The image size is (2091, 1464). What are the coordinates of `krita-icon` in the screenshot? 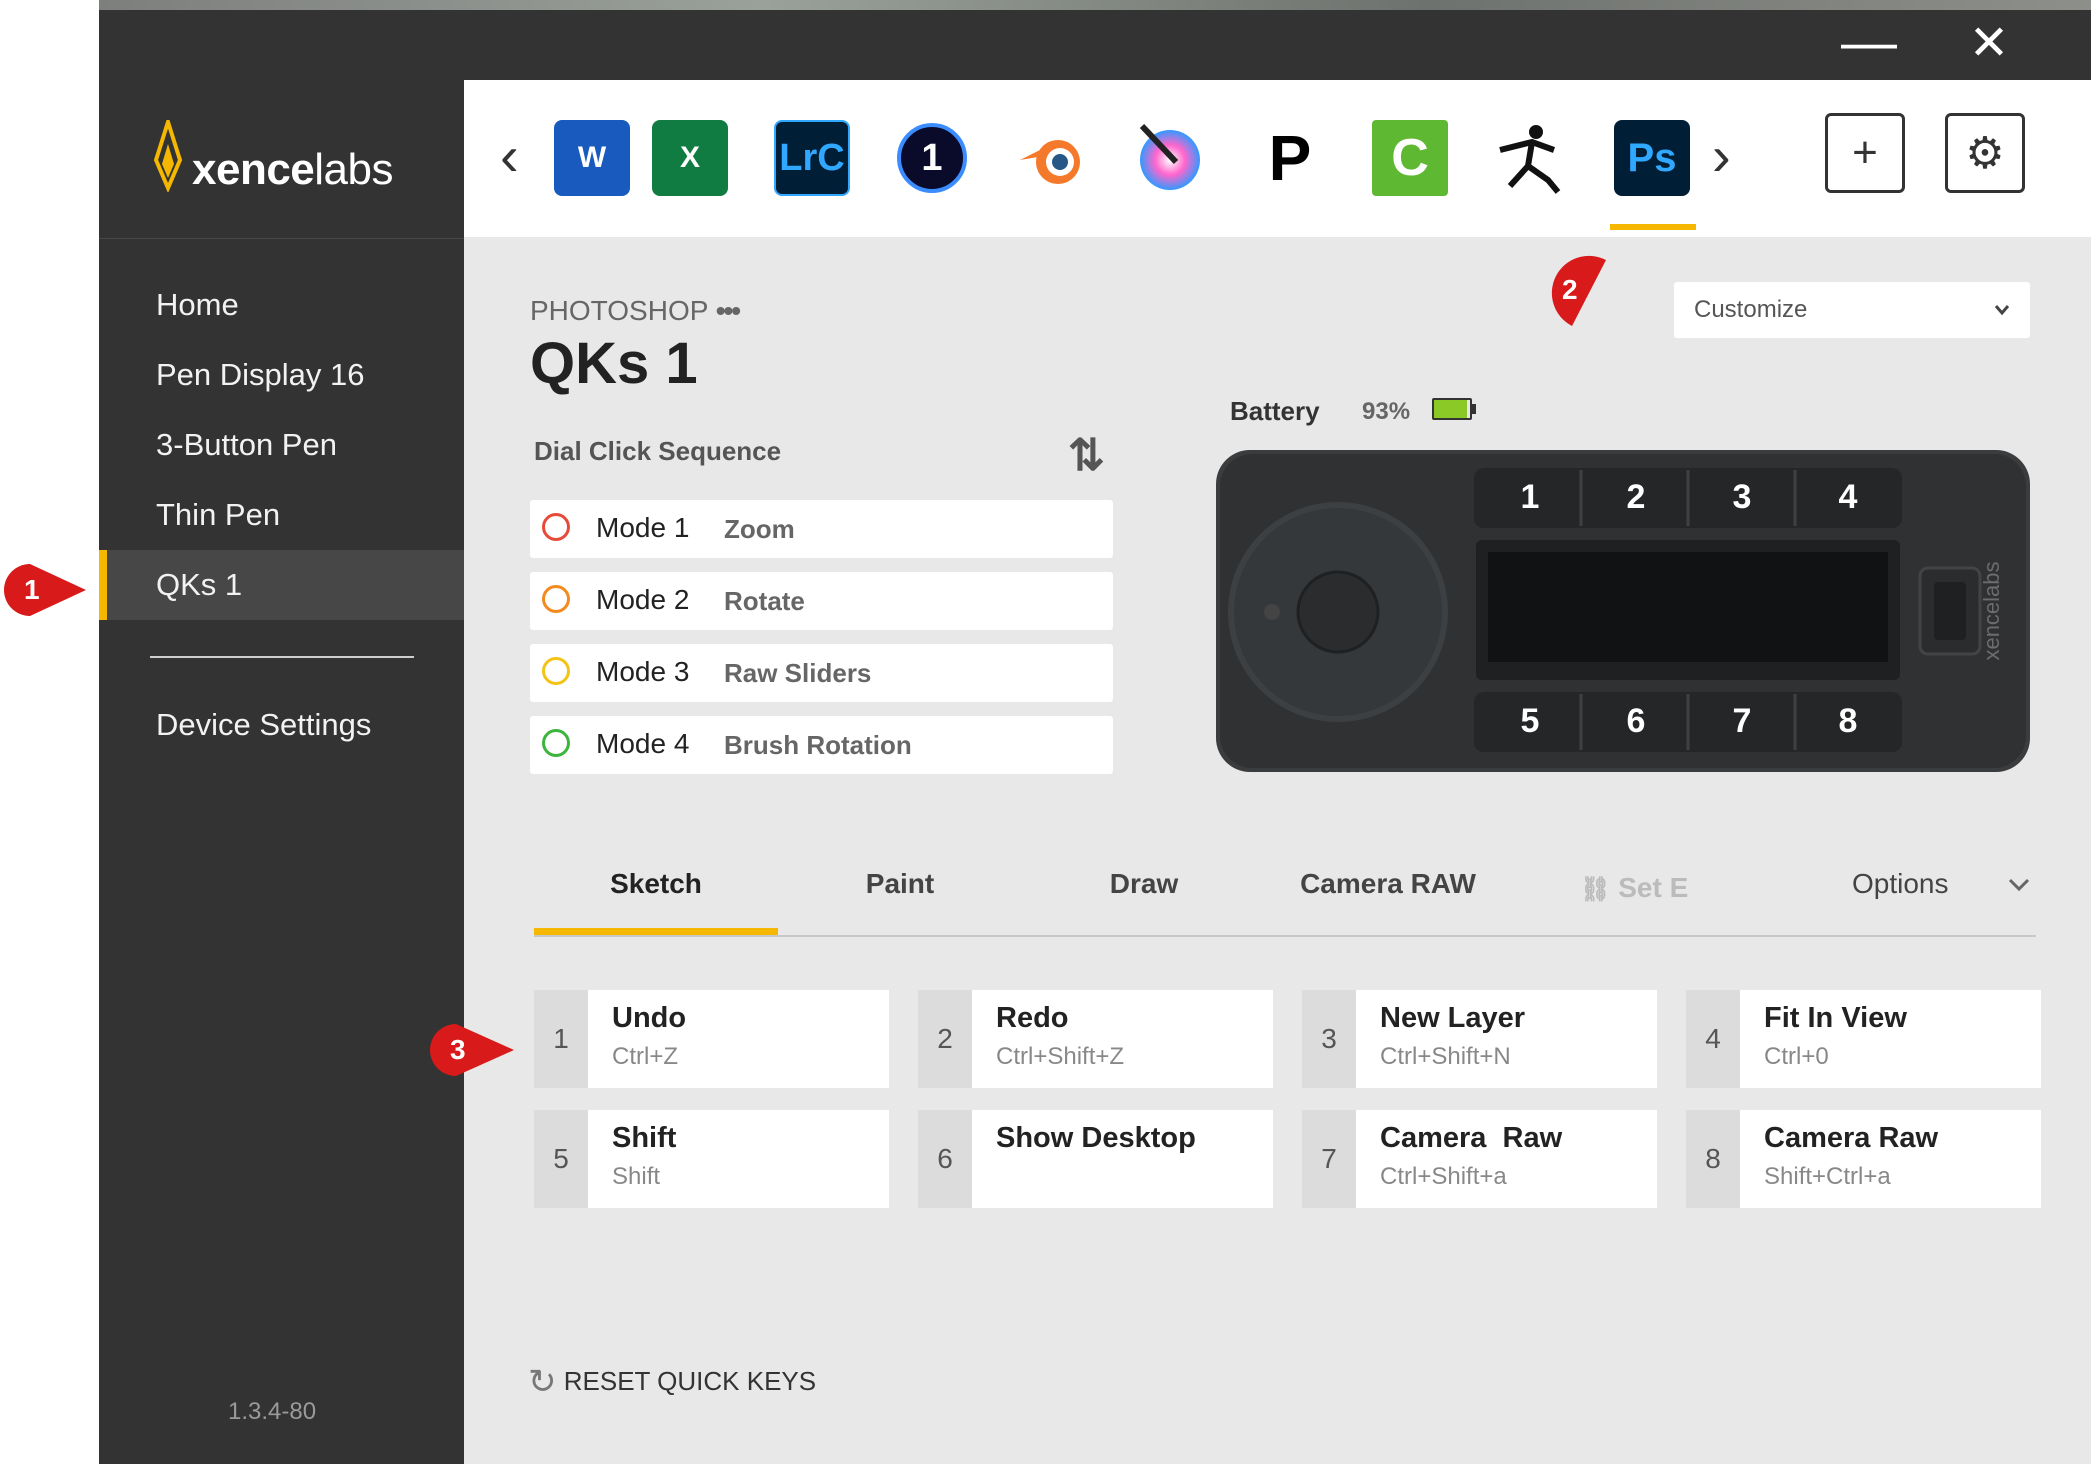 It's located at (1170, 158).